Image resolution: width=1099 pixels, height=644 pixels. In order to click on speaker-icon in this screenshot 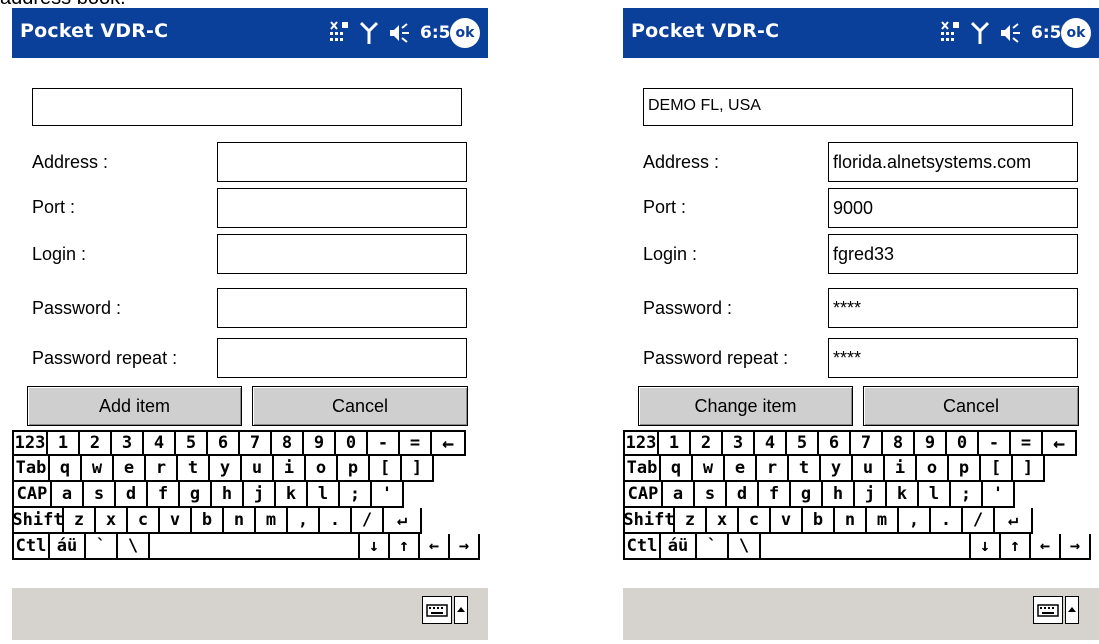, I will do `click(1010, 33)`.